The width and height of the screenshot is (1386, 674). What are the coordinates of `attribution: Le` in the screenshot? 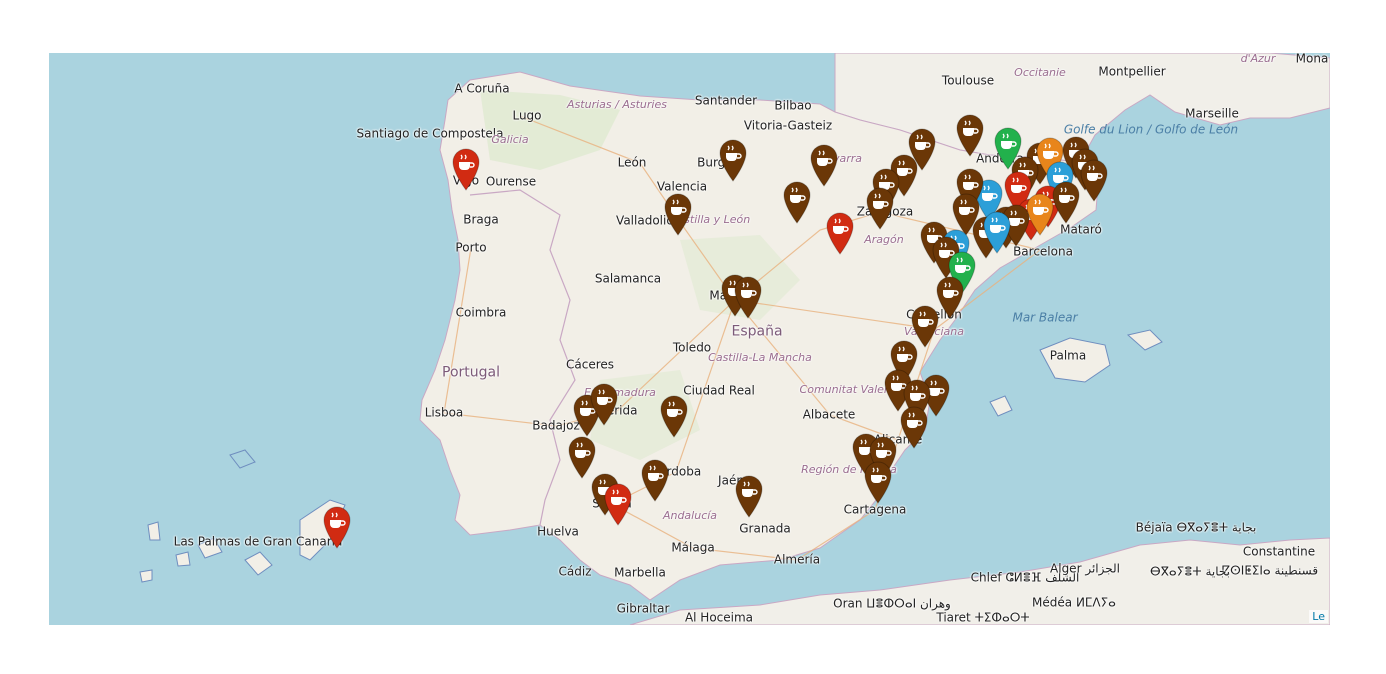 It's located at (1318, 616).